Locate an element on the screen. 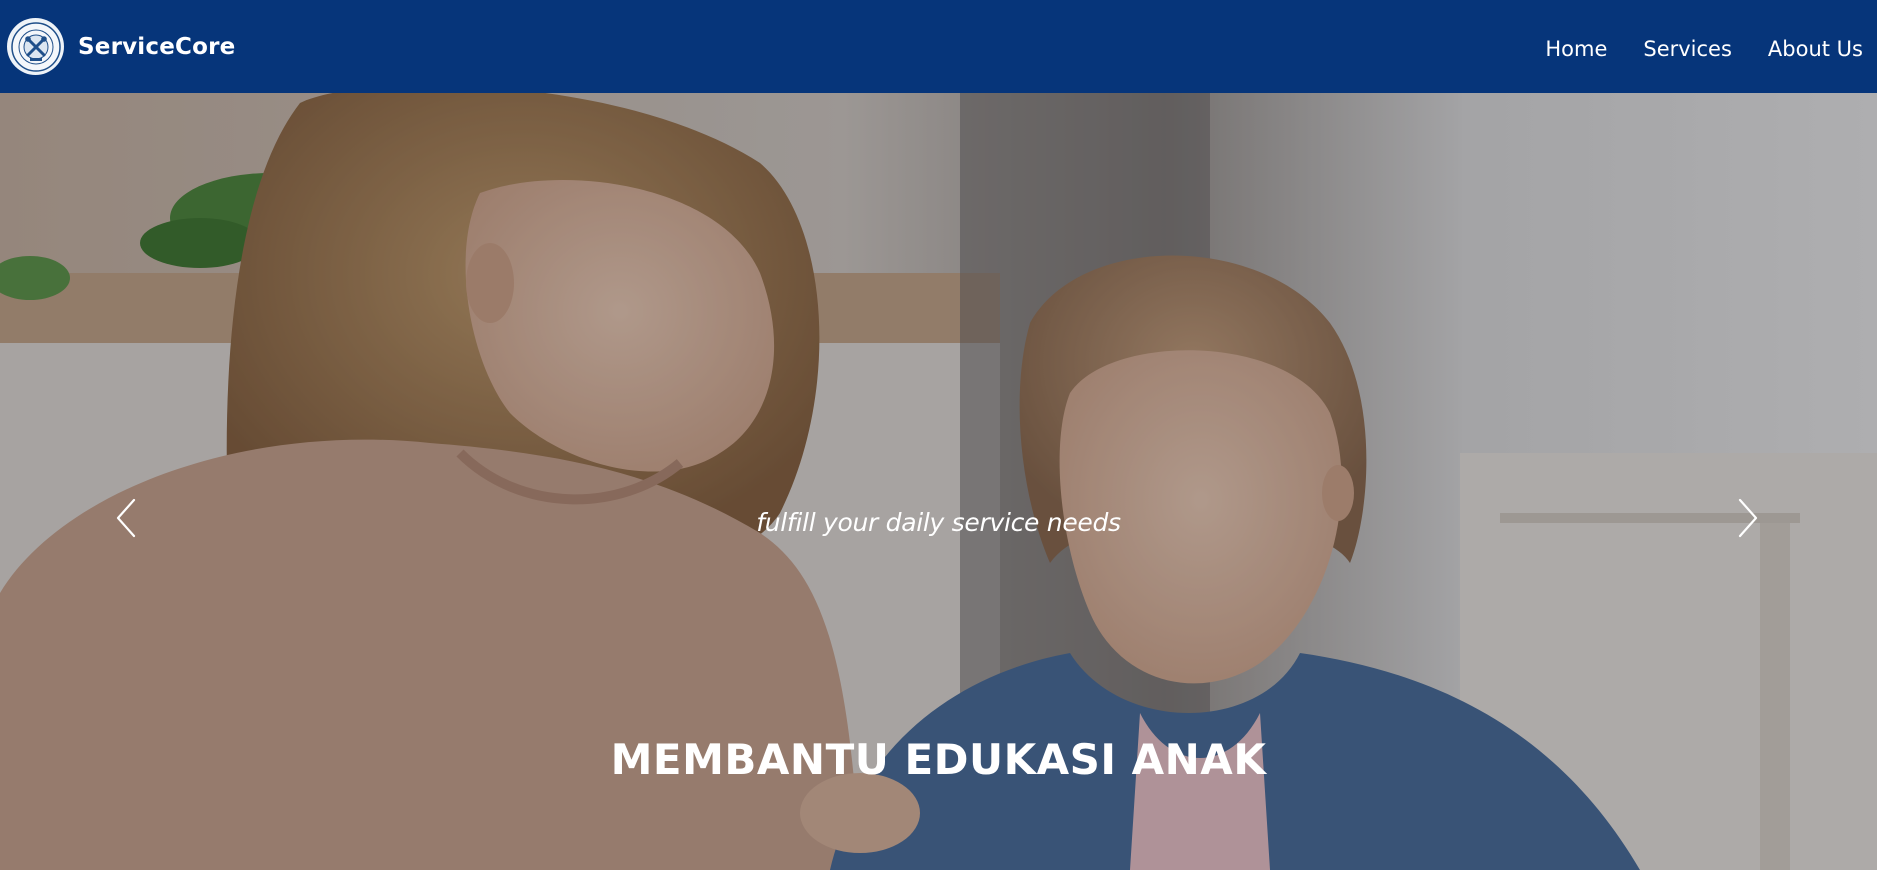 Image resolution: width=1877 pixels, height=870 pixels. brand-link: ServiceCore is located at coordinates (121, 46).